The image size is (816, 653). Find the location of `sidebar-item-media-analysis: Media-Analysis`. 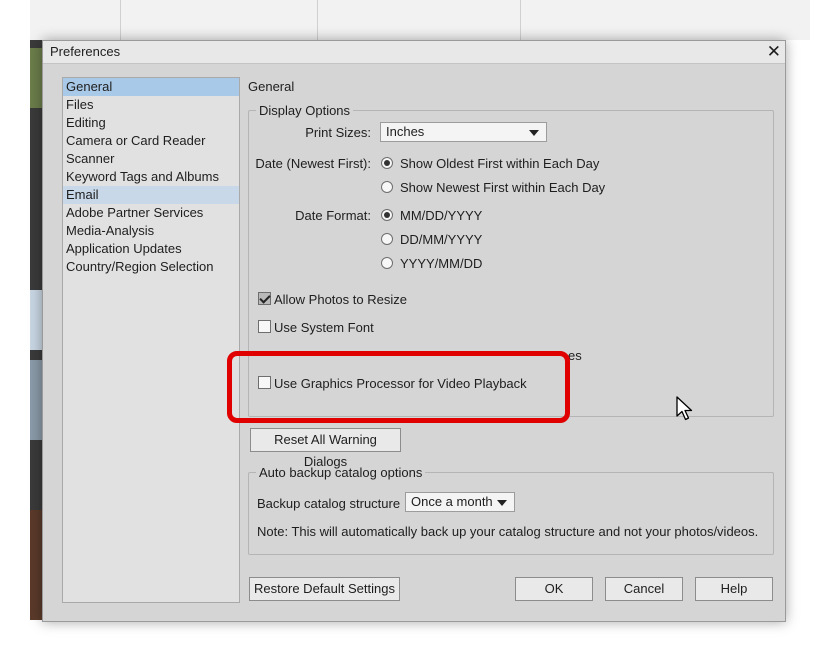

sidebar-item-media-analysis: Media-Analysis is located at coordinates (151, 231).